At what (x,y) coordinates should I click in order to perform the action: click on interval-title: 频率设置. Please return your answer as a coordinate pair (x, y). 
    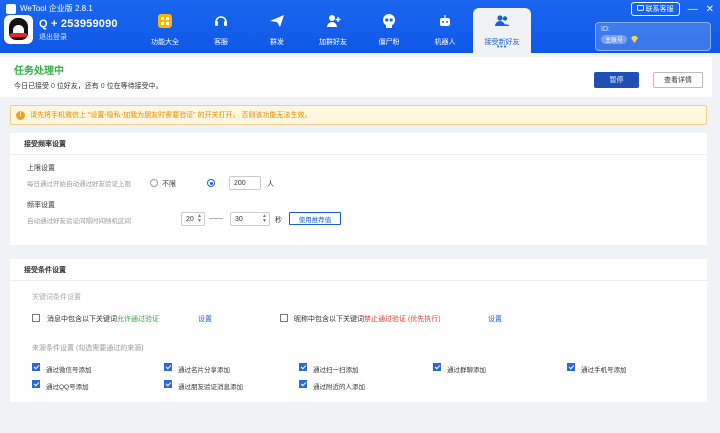
    Looking at the image, I should click on (41, 205).